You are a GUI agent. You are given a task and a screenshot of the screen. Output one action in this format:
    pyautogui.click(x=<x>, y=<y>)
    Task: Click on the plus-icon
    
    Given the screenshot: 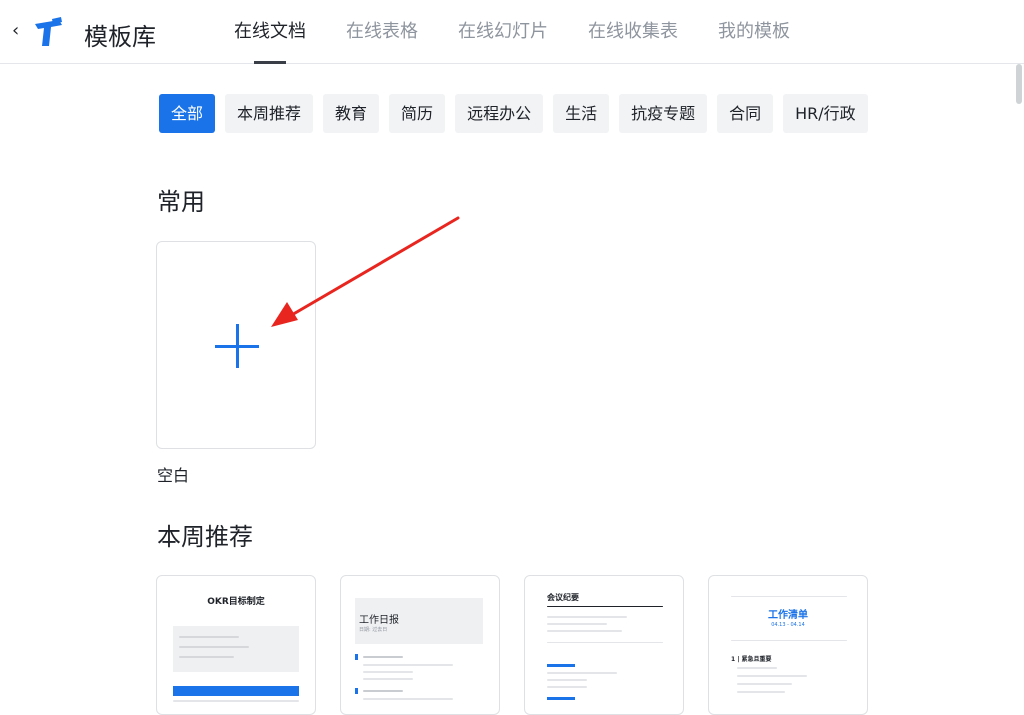 What is the action you would take?
    pyautogui.click(x=237, y=346)
    